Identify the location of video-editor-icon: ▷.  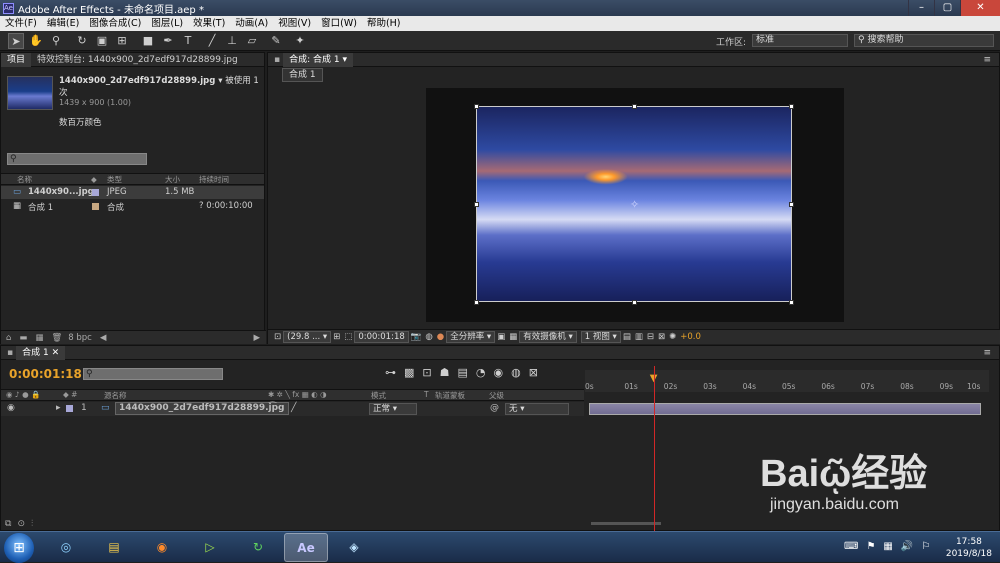
(210, 547).